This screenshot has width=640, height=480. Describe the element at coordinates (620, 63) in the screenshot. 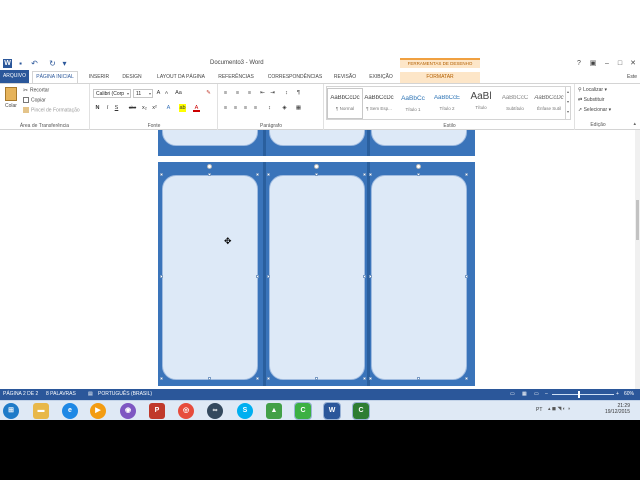

I see `maximize-button: □` at that location.